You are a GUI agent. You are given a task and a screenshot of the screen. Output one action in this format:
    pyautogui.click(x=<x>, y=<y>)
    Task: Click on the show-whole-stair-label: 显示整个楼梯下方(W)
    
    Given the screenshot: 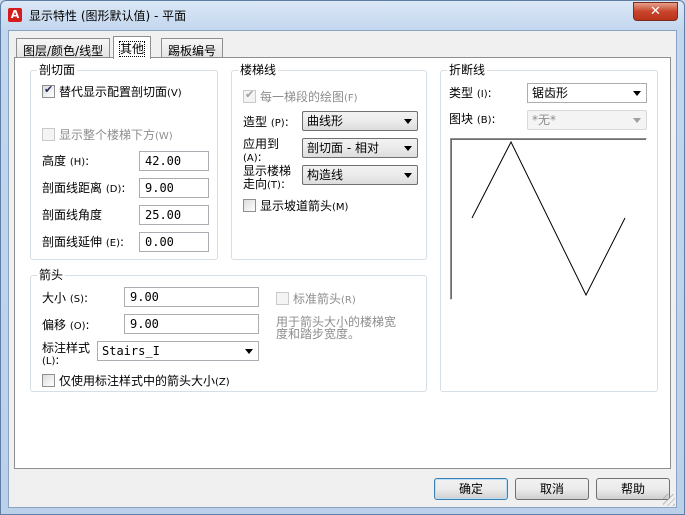 What is the action you would take?
    pyautogui.click(x=116, y=135)
    